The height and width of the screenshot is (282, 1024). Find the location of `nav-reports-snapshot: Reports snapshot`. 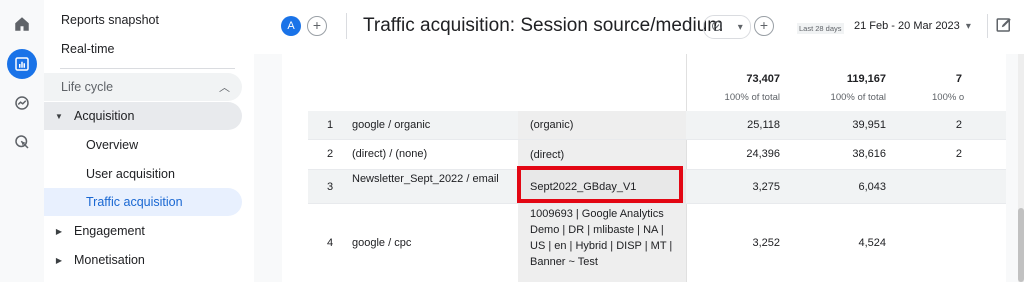

nav-reports-snapshot: Reports snapshot is located at coordinates (151, 20).